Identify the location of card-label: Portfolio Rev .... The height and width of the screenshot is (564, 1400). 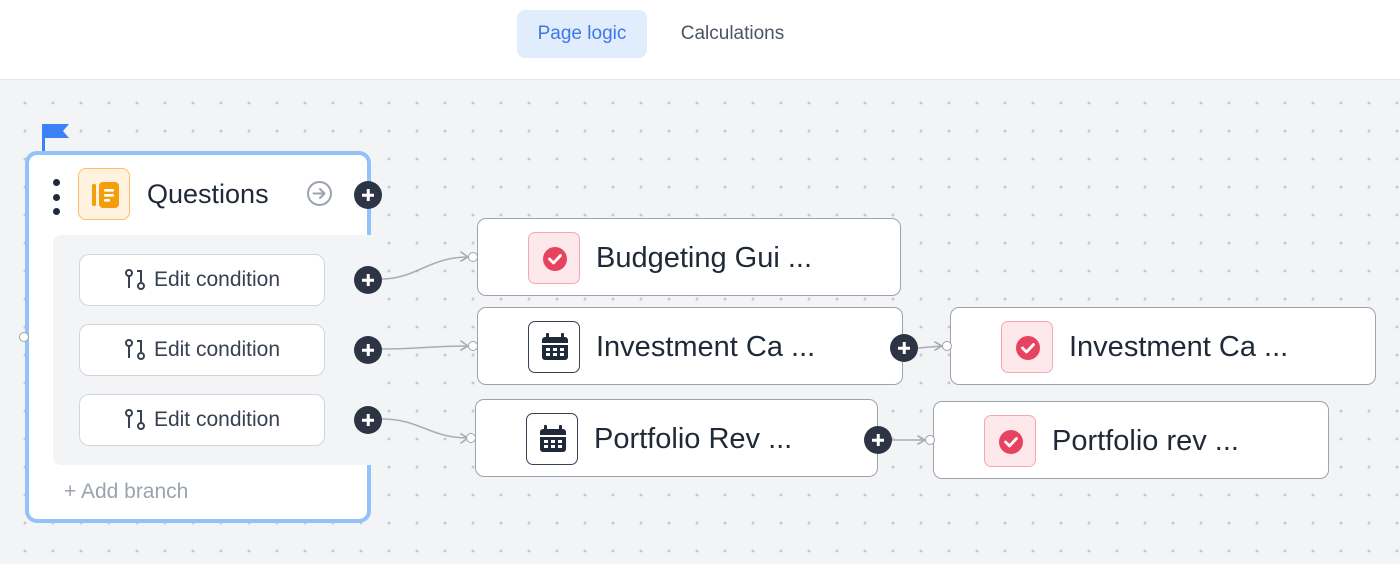
(693, 439).